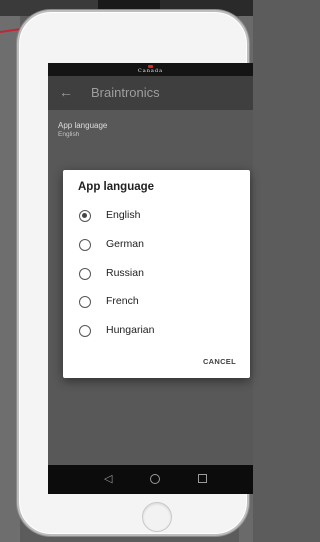 The height and width of the screenshot is (542, 320). I want to click on dialog-title: App language, so click(116, 187).